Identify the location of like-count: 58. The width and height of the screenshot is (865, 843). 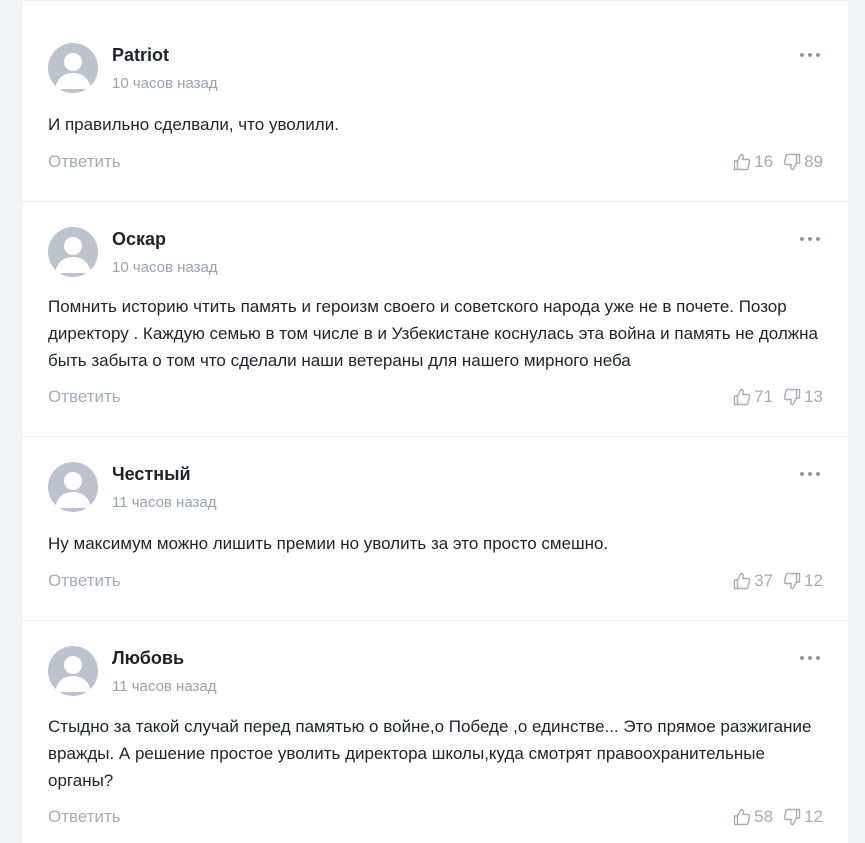
(764, 816).